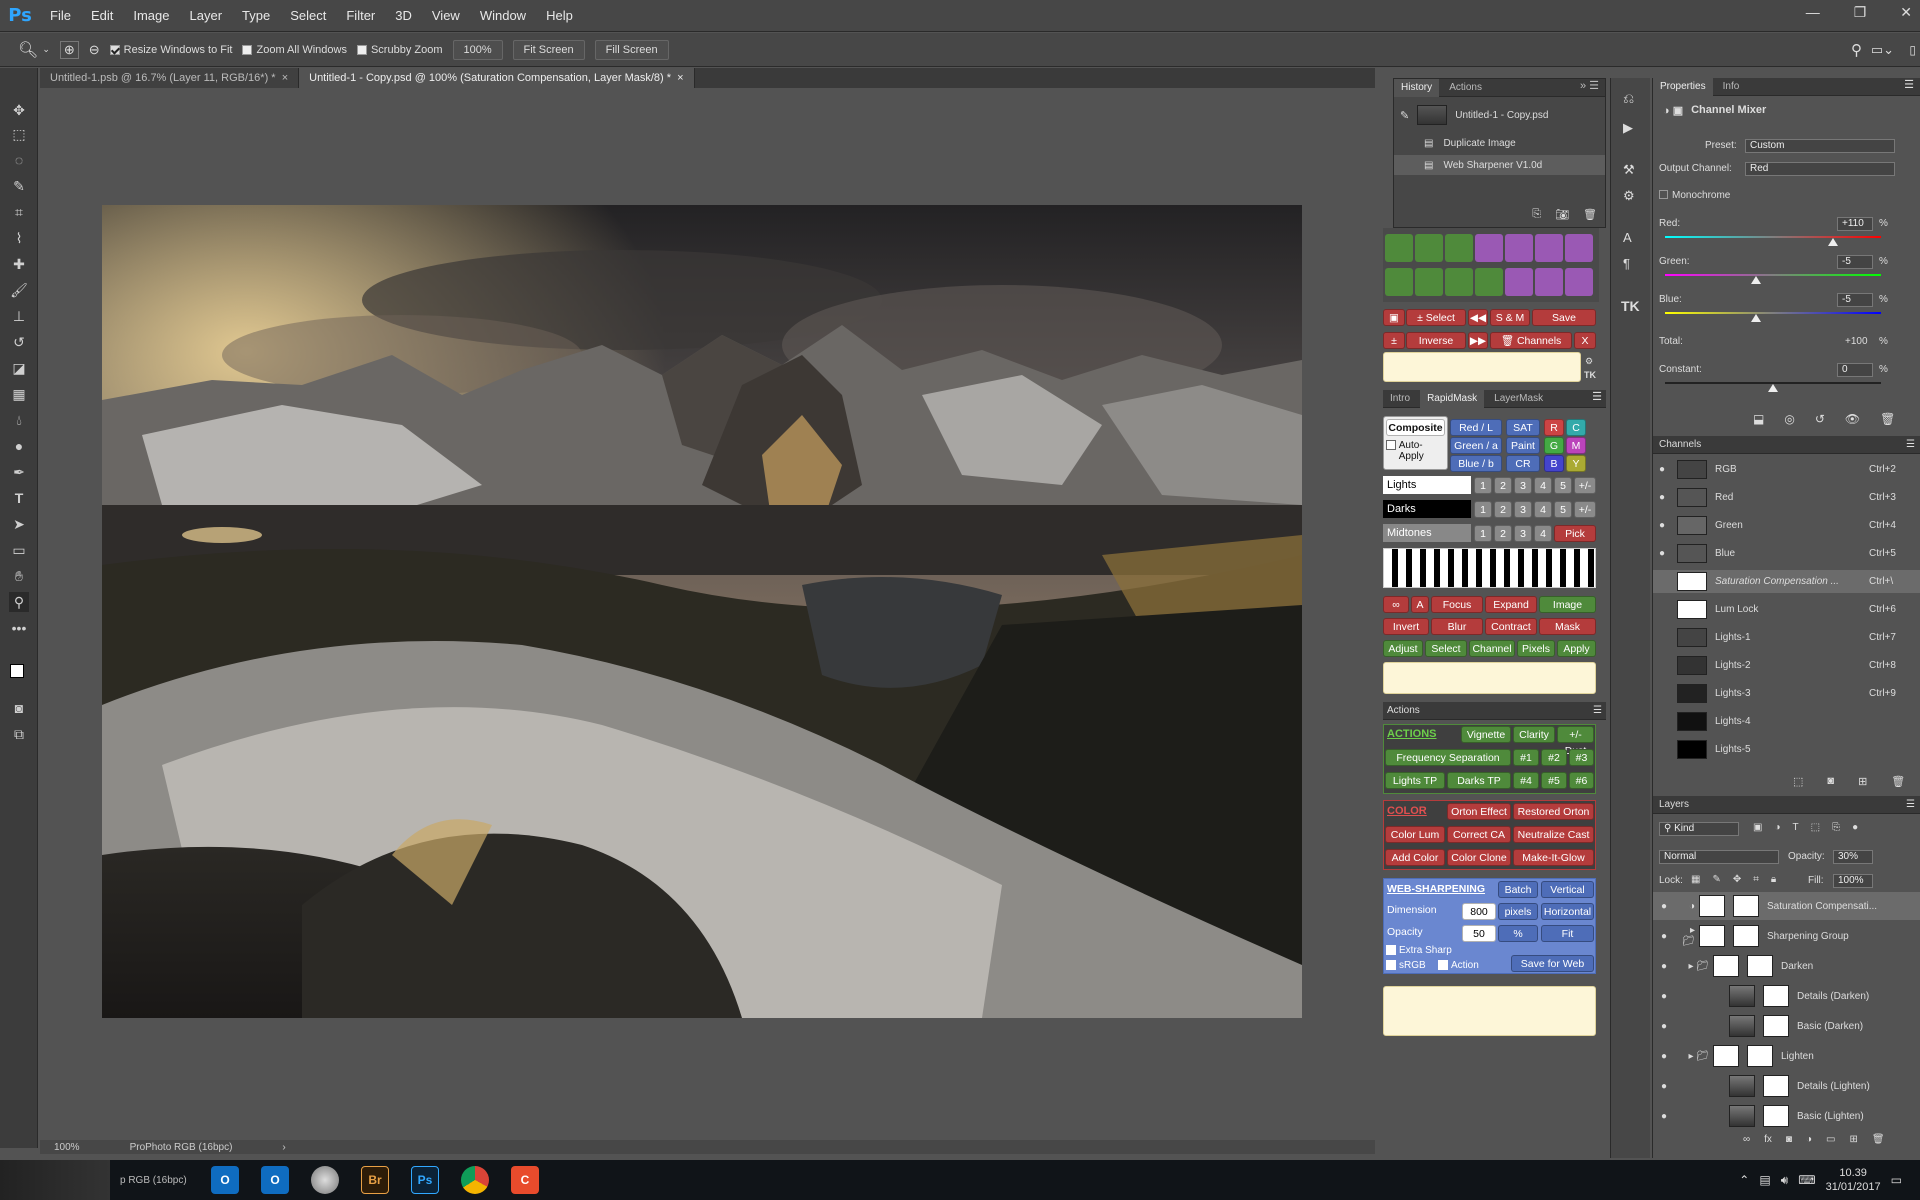 This screenshot has height=1200, width=1920. Describe the element at coordinates (19, 290) in the screenshot. I see `brush-tool-icon: 🖌︎` at that location.